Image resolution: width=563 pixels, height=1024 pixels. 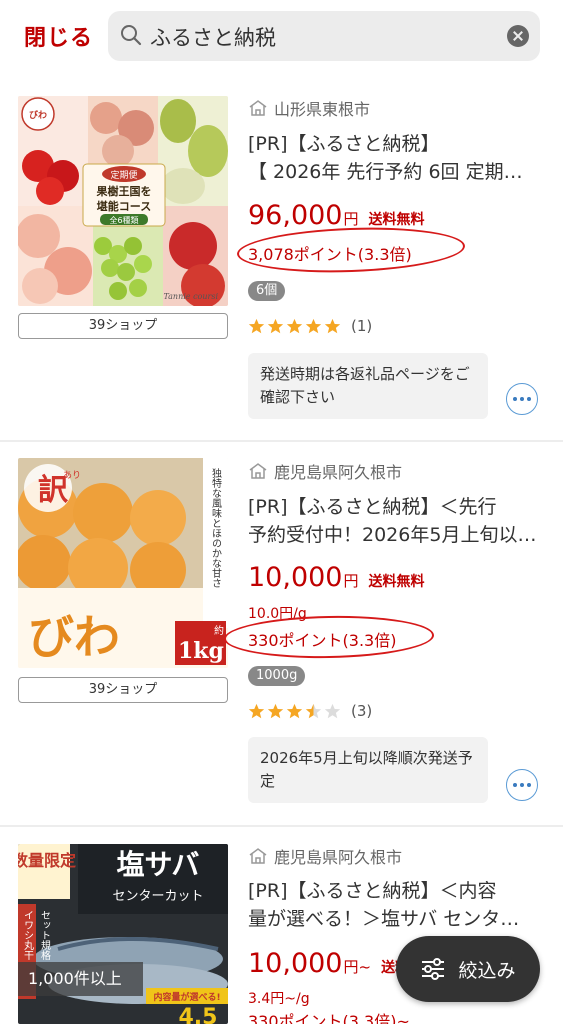 I want to click on review-count: (3), so click(x=362, y=711).